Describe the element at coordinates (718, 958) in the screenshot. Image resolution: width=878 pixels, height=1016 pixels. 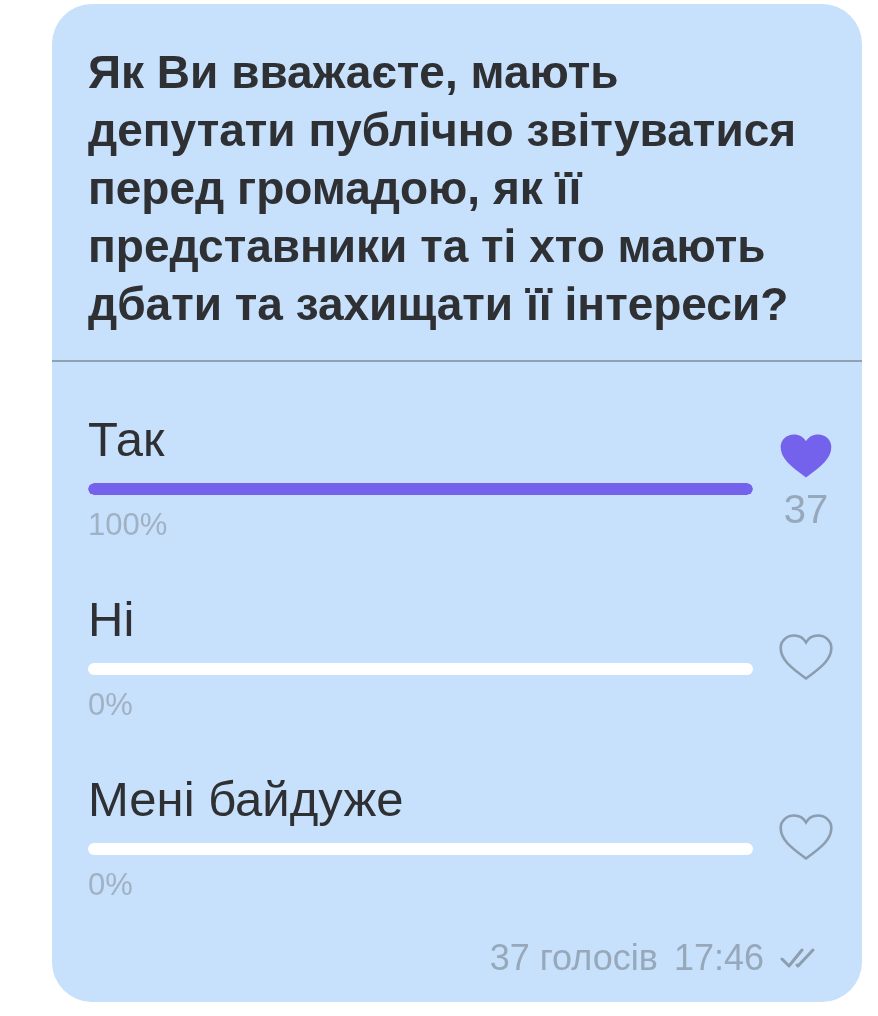
I see `message-time: 17:46` at that location.